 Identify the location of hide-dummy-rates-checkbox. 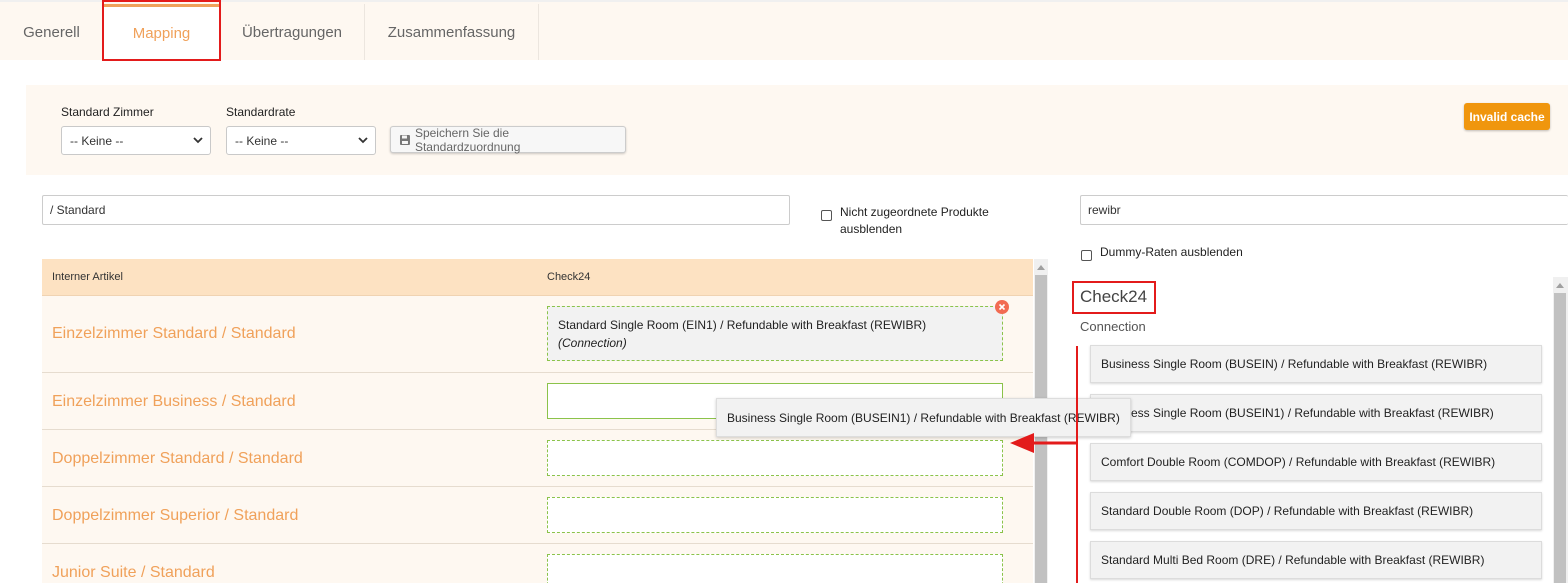
(1086, 255).